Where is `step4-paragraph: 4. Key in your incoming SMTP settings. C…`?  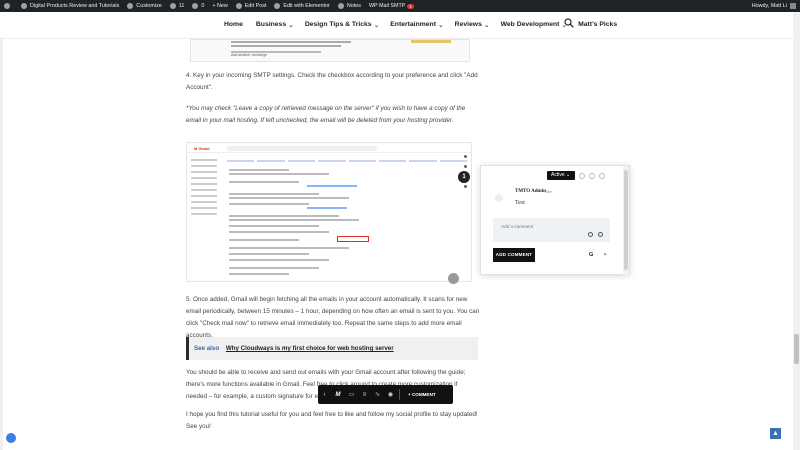
step4-paragraph: 4. Key in your incoming SMTP settings. C… is located at coordinates (332, 81).